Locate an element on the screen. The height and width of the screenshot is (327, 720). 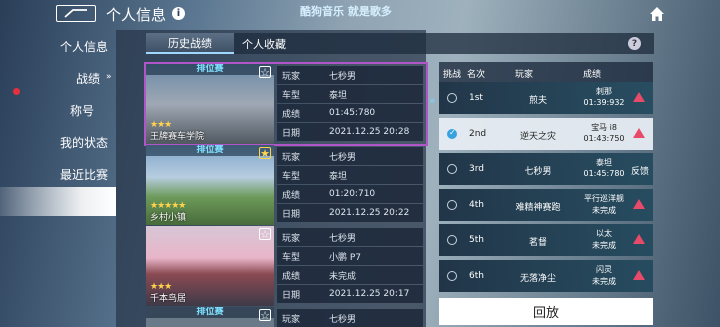
replay-button: 回放 is located at coordinates (546, 311).